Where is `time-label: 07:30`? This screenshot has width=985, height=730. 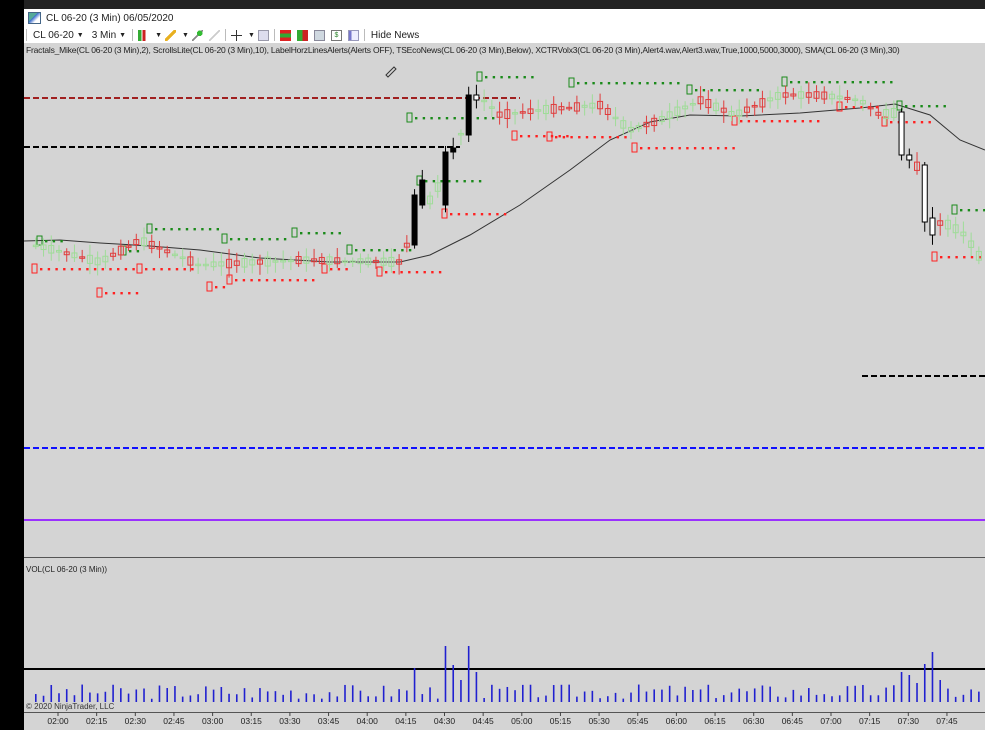 time-label: 07:30 is located at coordinates (908, 721).